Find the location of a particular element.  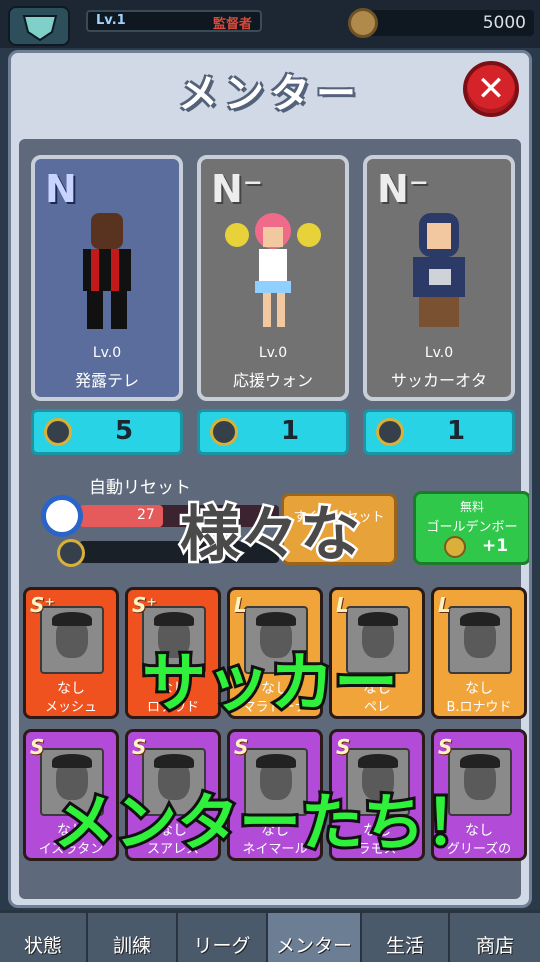

team-logo is located at coordinates (39, 26).